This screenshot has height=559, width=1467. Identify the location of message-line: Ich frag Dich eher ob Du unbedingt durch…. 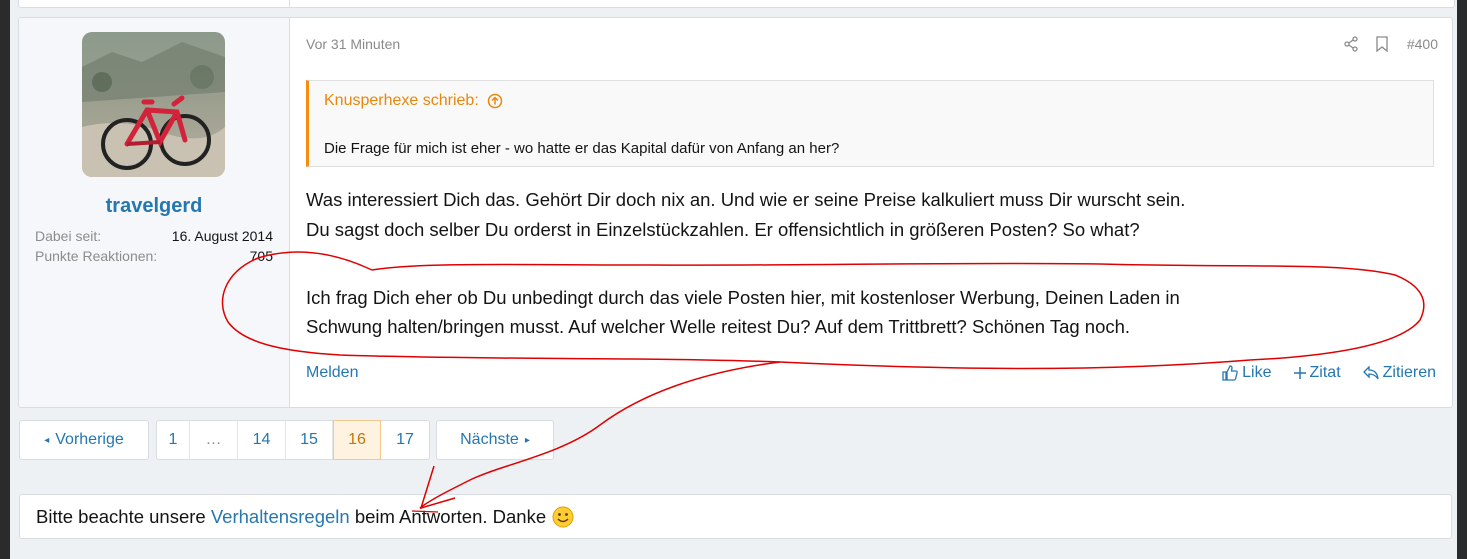
(743, 297).